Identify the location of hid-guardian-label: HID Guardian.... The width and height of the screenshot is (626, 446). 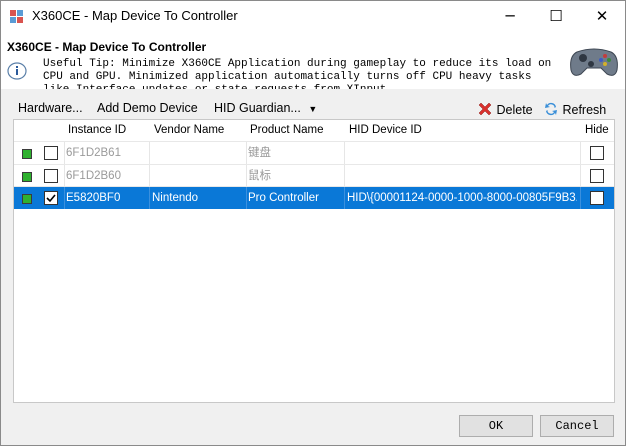
(257, 108).